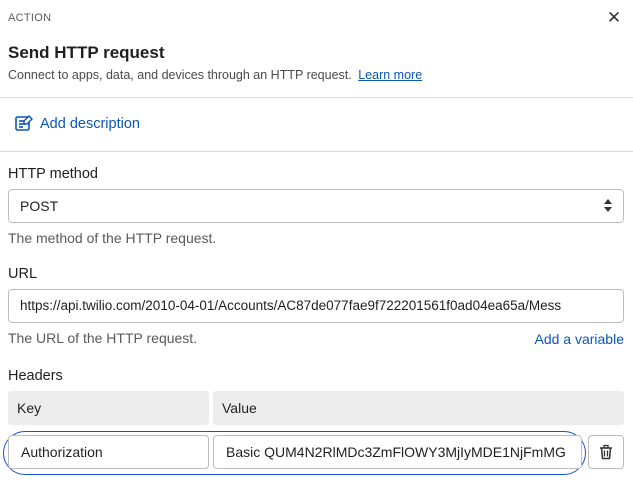 This screenshot has height=480, width=633. Describe the element at coordinates (390, 75) in the screenshot. I see `learn-more-link: Learn more` at that location.